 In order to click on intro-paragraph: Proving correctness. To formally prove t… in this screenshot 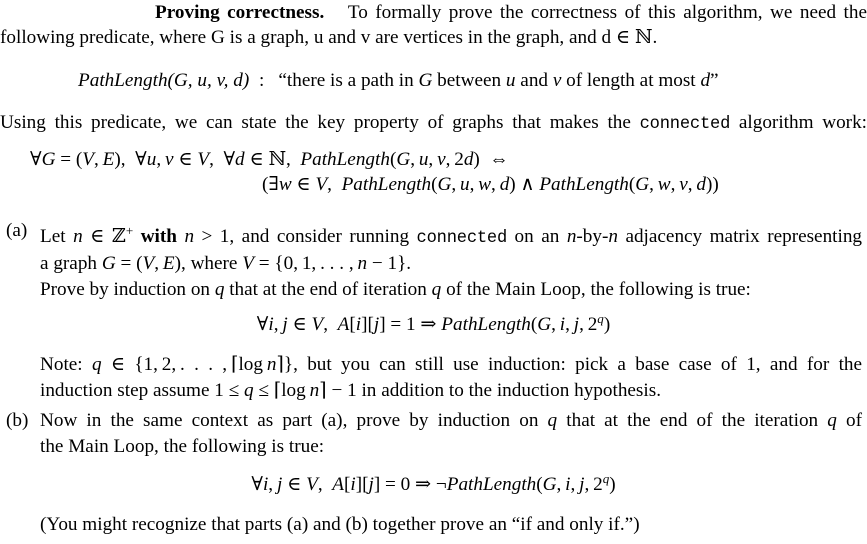, I will do `click(433, 13)`.